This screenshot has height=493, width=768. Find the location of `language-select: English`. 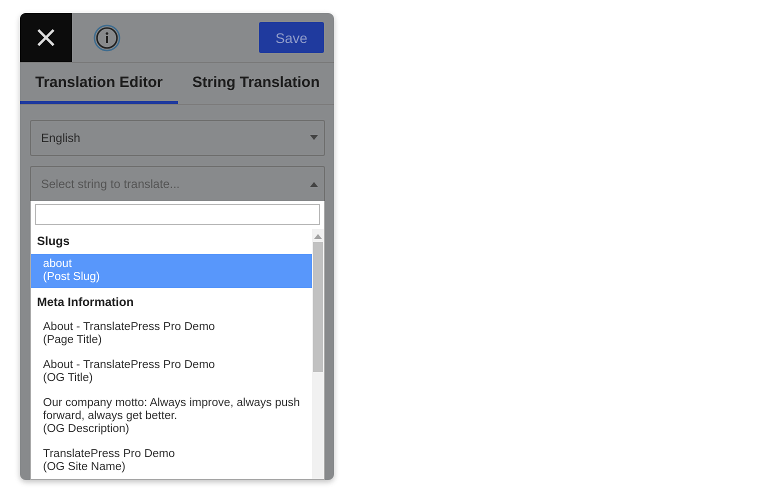

language-select: English is located at coordinates (177, 138).